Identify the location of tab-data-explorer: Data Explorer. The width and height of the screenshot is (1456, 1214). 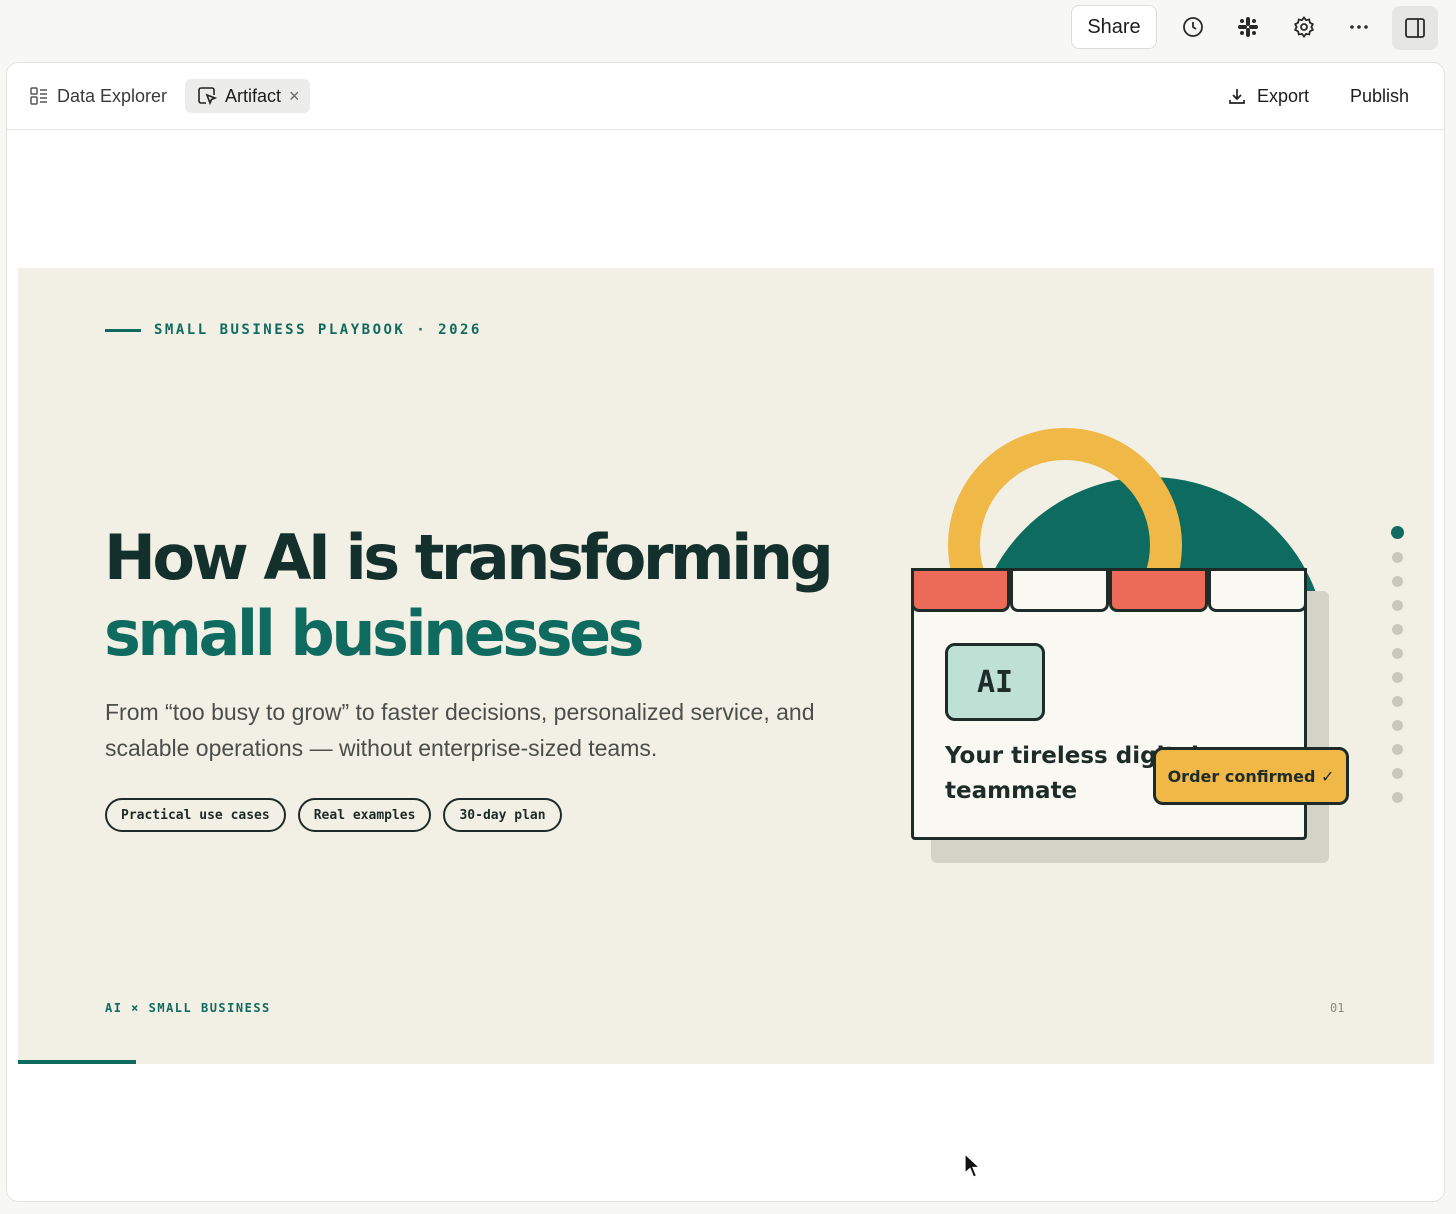
(98, 96).